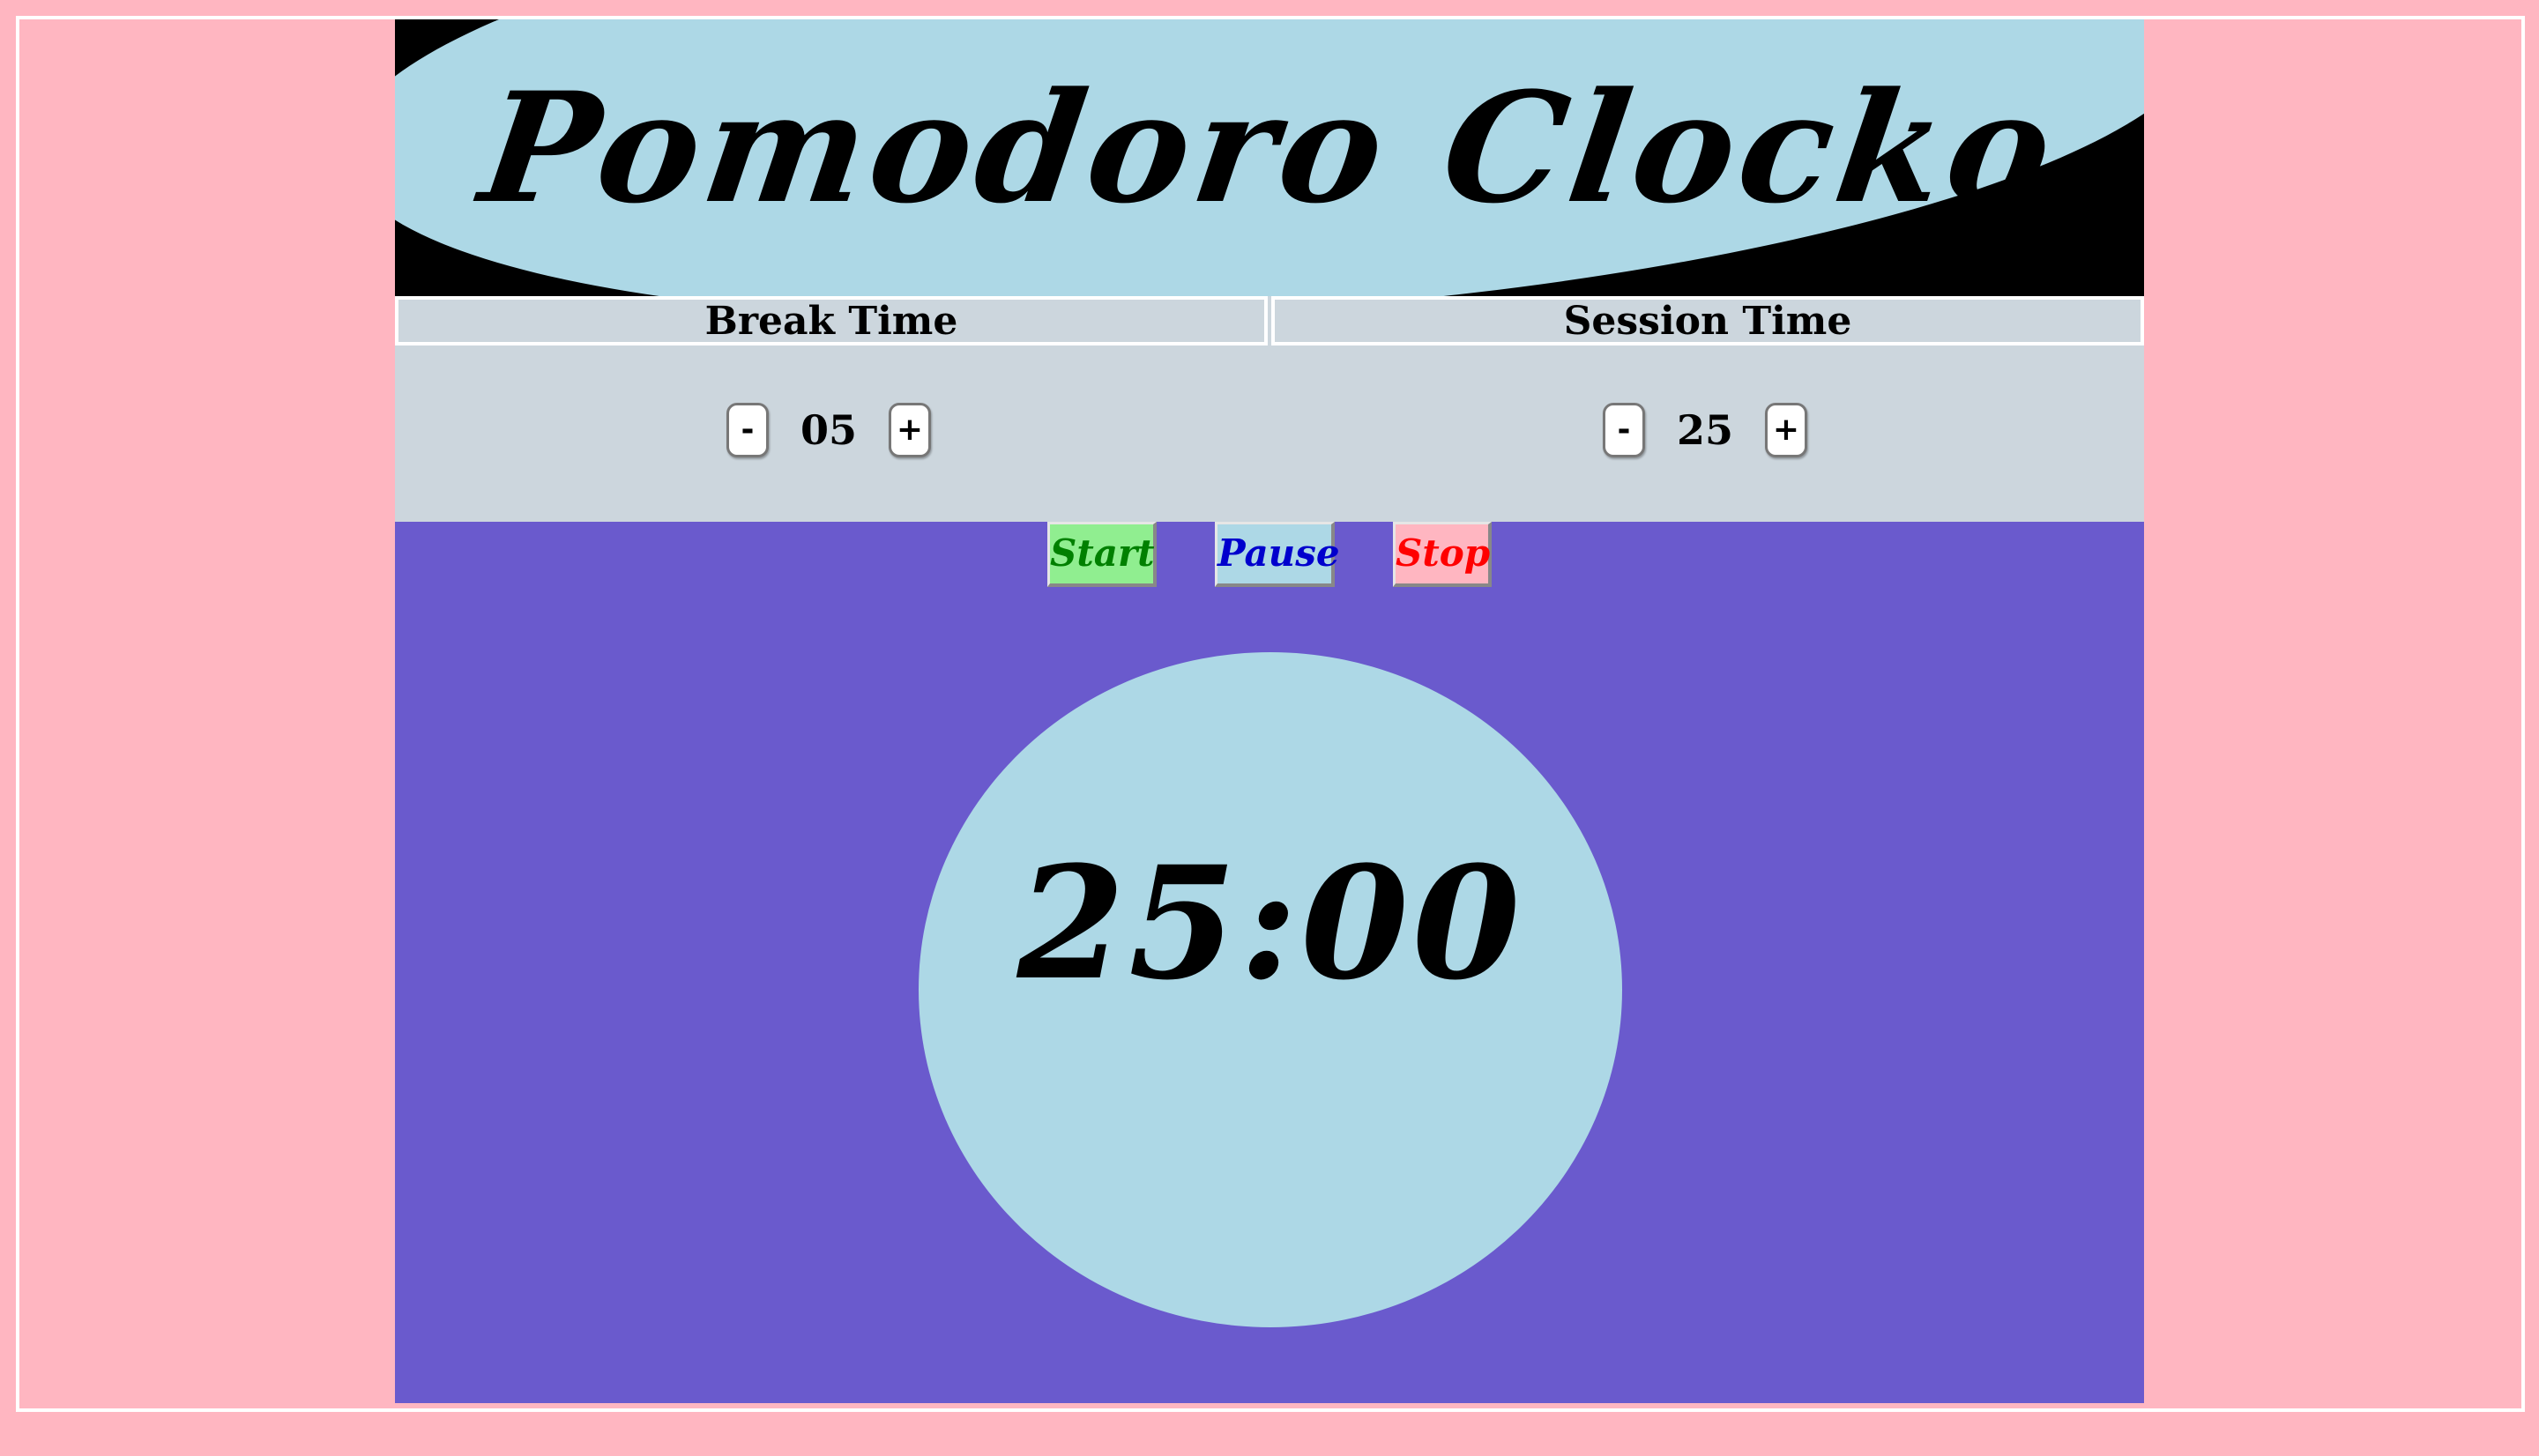 This screenshot has width=2539, height=1456. Describe the element at coordinates (1786, 430) in the screenshot. I see `session-increment-button: +` at that location.